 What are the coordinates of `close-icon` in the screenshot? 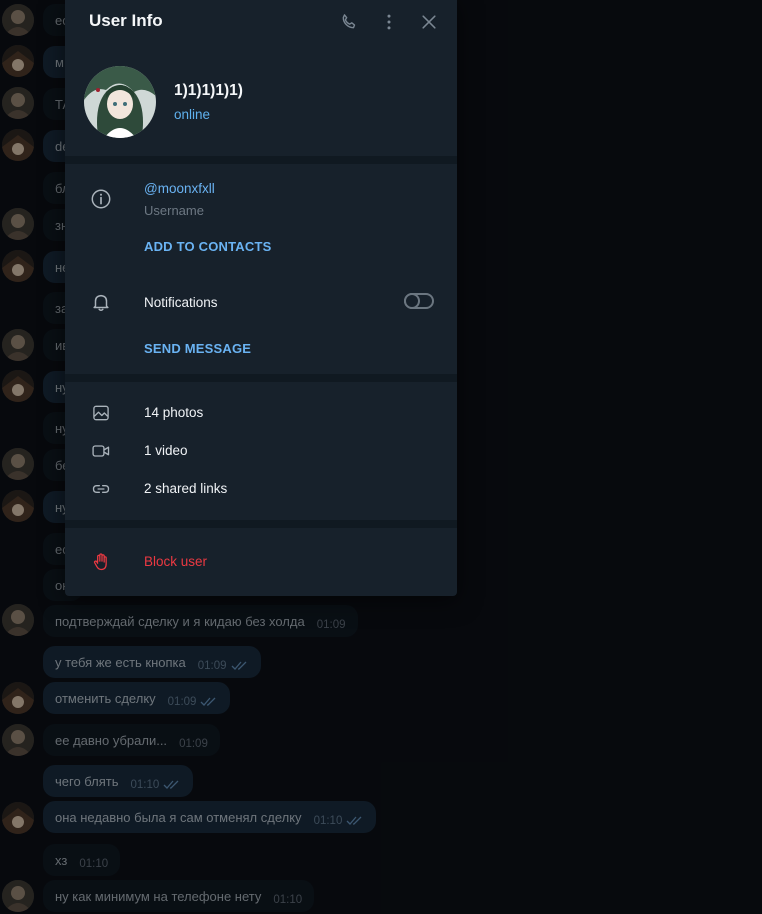 It's located at (429, 22).